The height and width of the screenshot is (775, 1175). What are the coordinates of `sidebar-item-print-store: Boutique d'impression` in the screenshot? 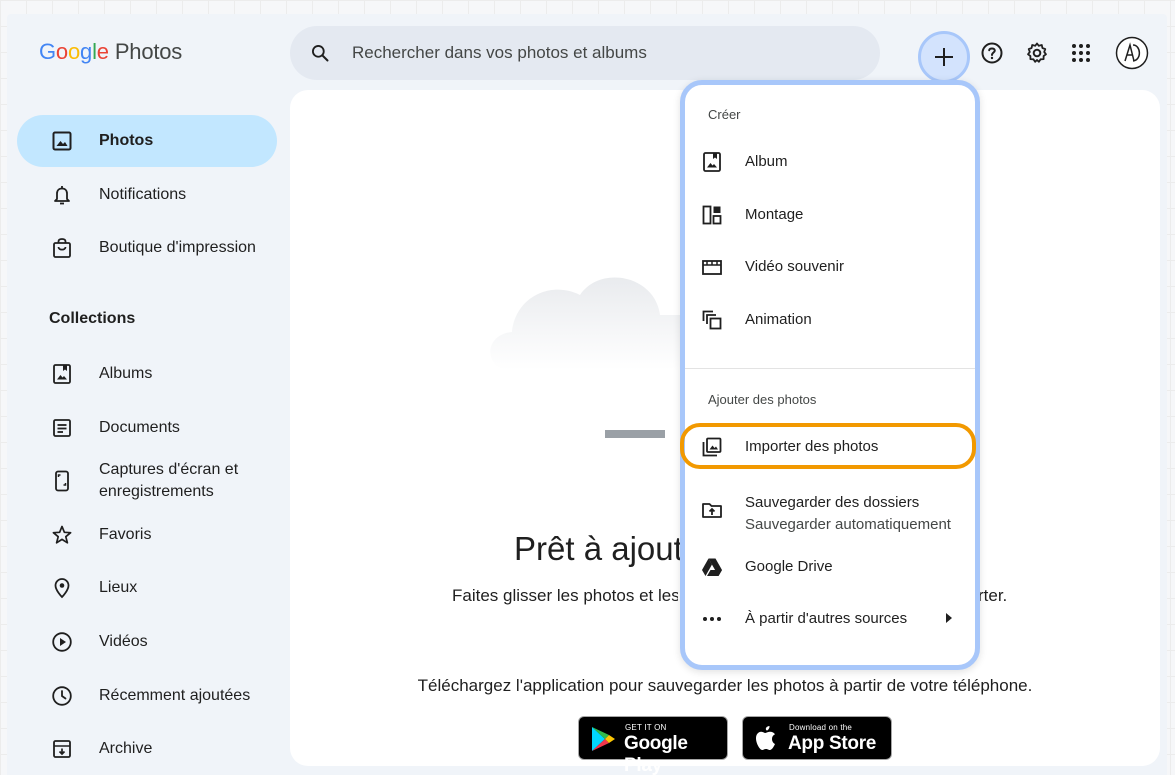 It's located at (147, 248).